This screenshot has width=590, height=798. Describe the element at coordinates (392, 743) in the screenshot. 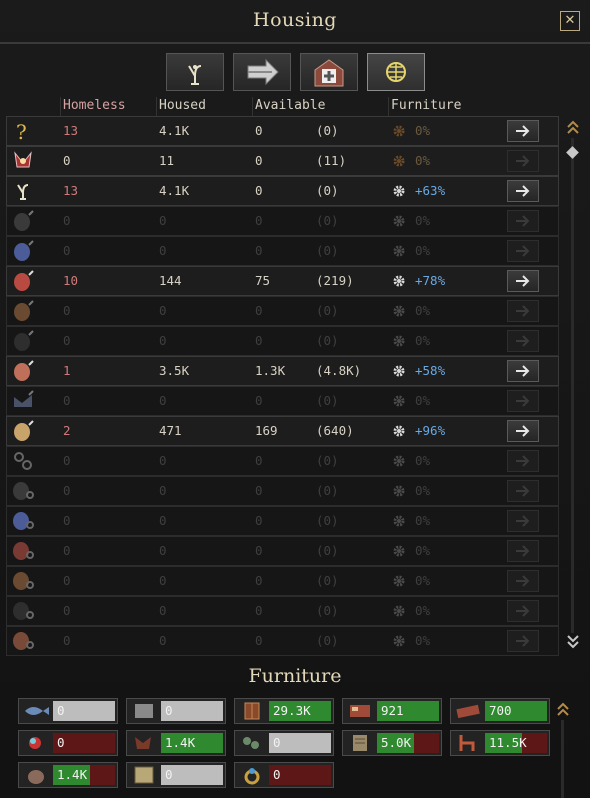

I see `furniture-item: 5.0K` at that location.